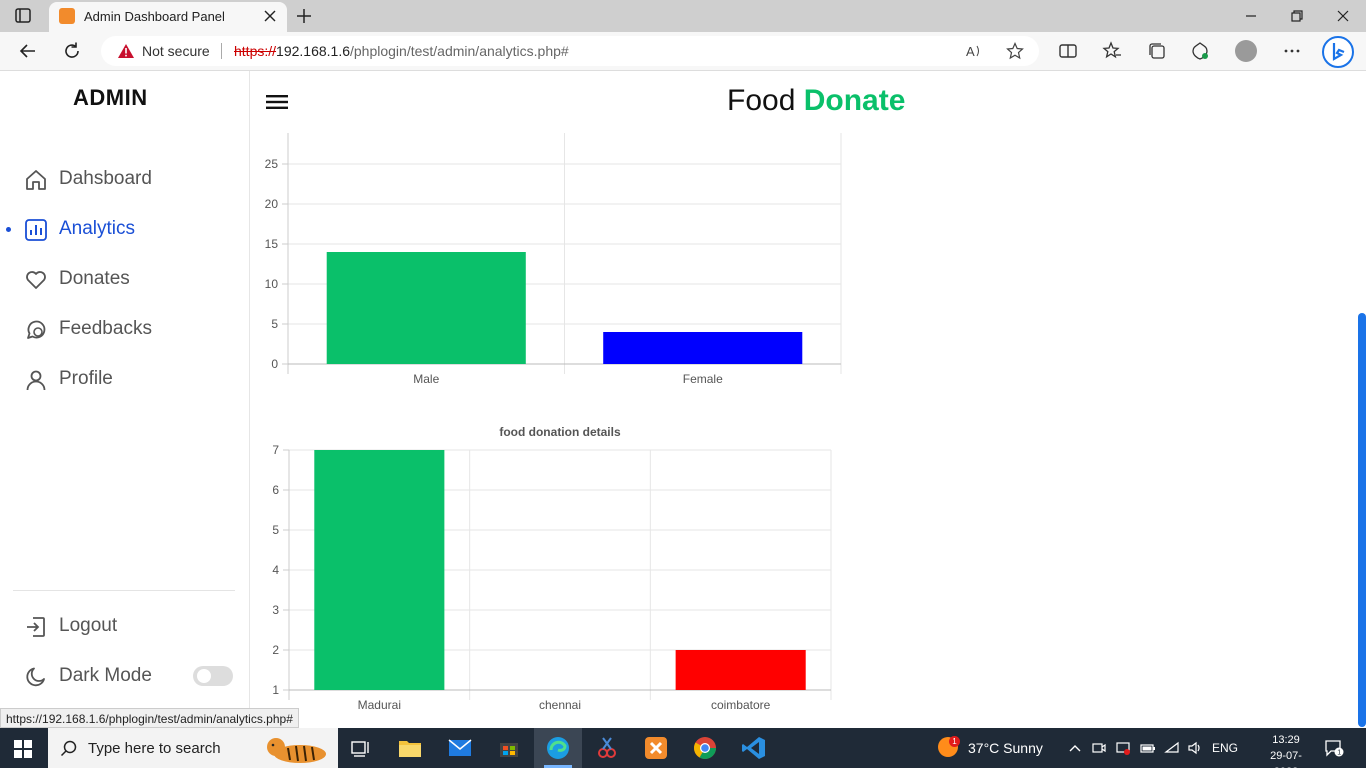 This screenshot has height=768, width=1366. What do you see at coordinates (88, 625) in the screenshot?
I see `logout-label: Logout` at bounding box center [88, 625].